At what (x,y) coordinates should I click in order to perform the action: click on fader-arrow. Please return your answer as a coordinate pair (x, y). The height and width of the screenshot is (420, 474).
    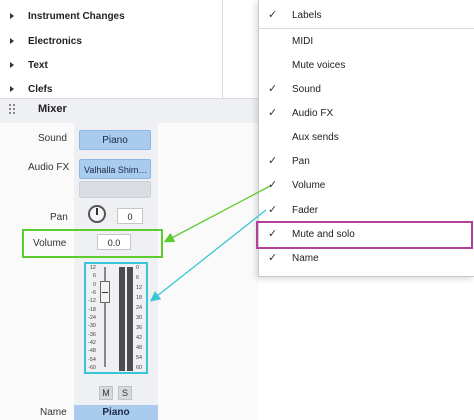
    Looking at the image, I should click on (208, 255).